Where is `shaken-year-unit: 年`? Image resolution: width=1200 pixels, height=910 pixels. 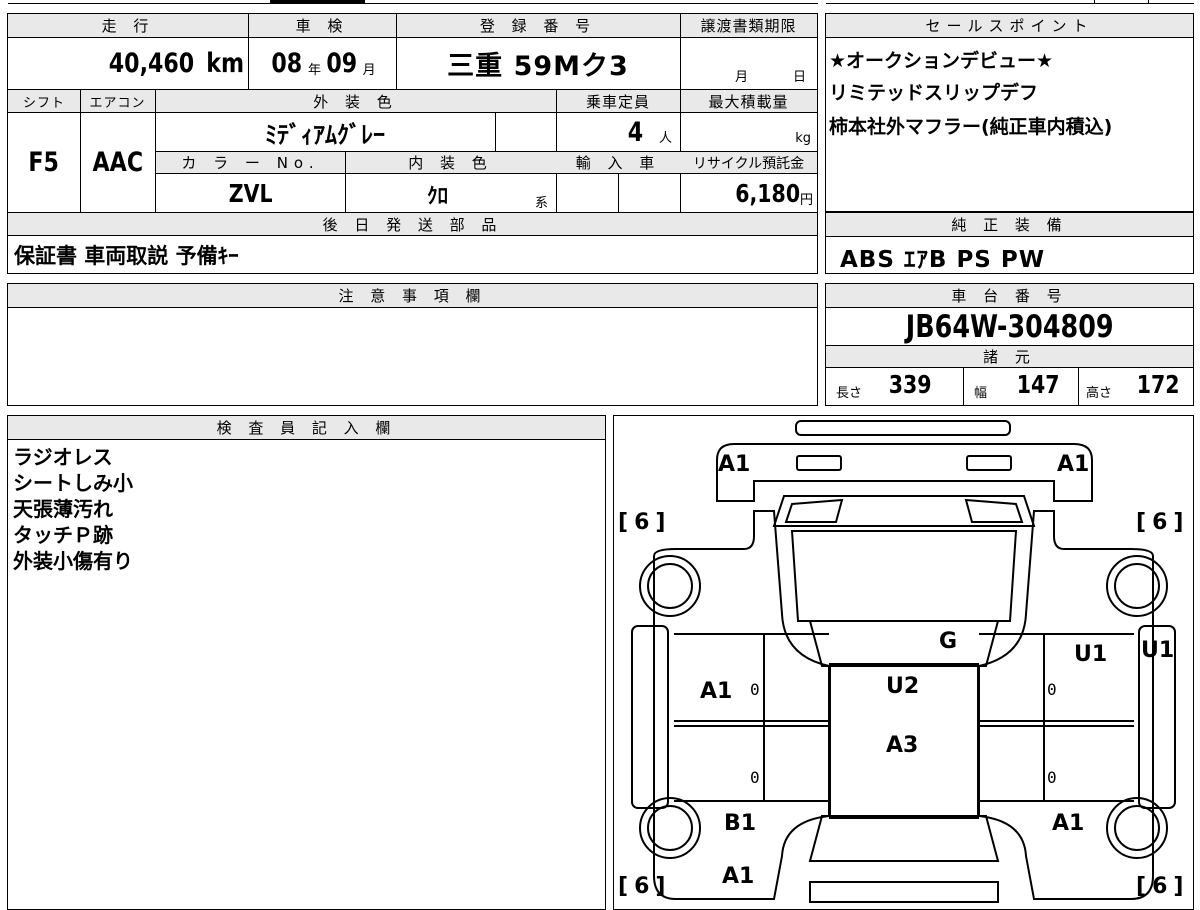
shaken-year-unit: 年 is located at coordinates (314, 70).